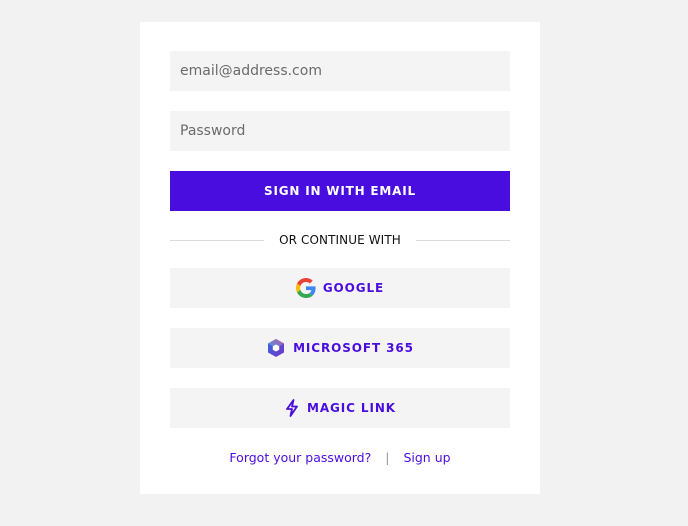  Describe the element at coordinates (353, 288) in the screenshot. I see `google-button-label: GOOGLE` at that location.